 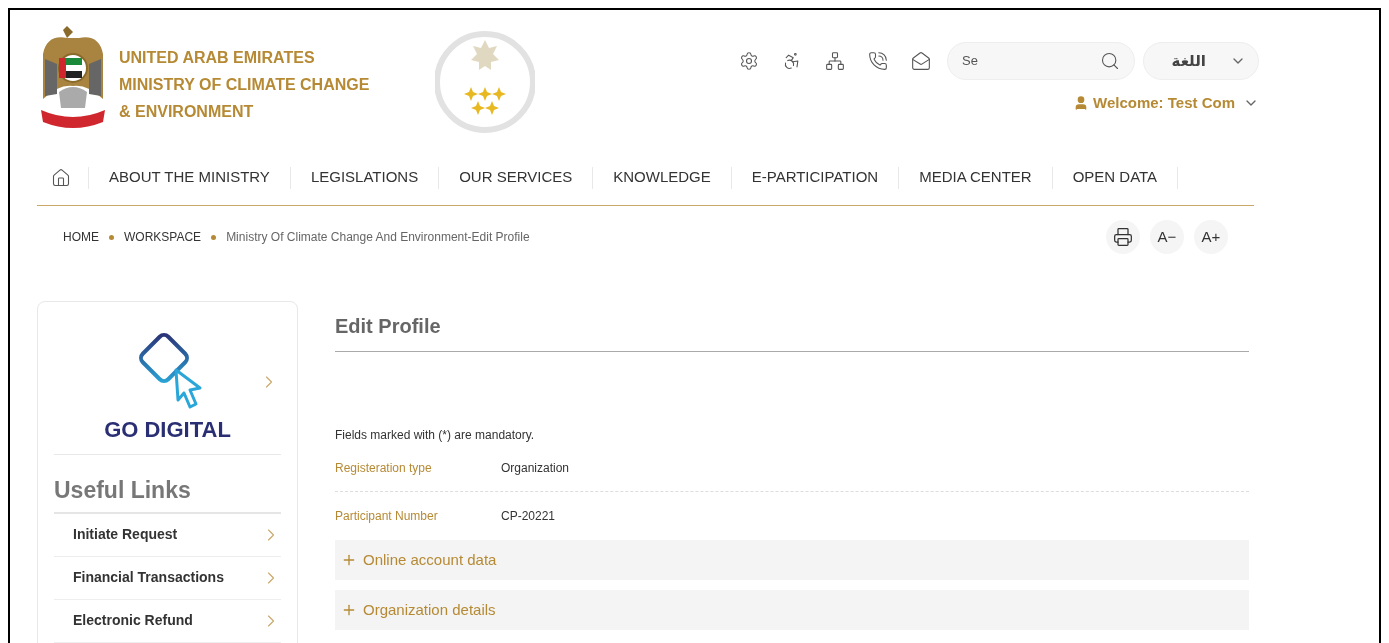 What do you see at coordinates (535, 468) in the screenshot?
I see `field-value: Organization` at bounding box center [535, 468].